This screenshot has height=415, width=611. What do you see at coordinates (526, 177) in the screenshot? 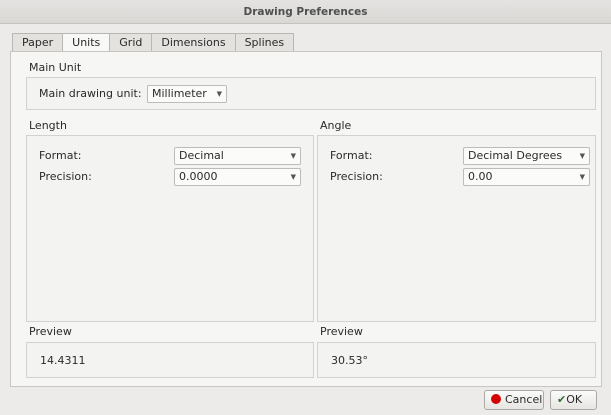
I see `angle-precision-select: 0.00 ▼` at bounding box center [526, 177].